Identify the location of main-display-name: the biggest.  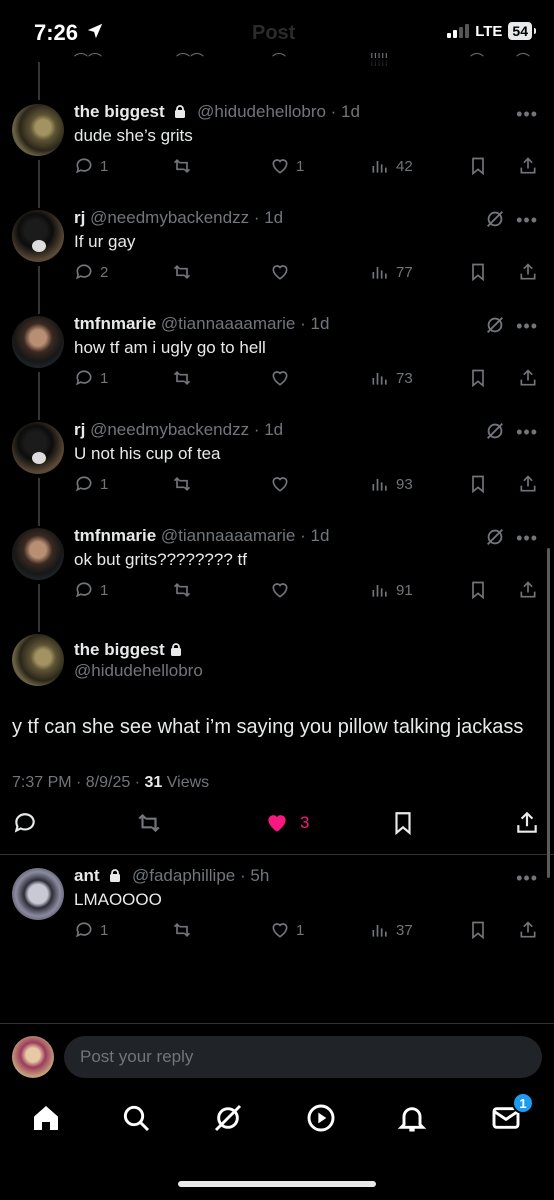
(131, 650).